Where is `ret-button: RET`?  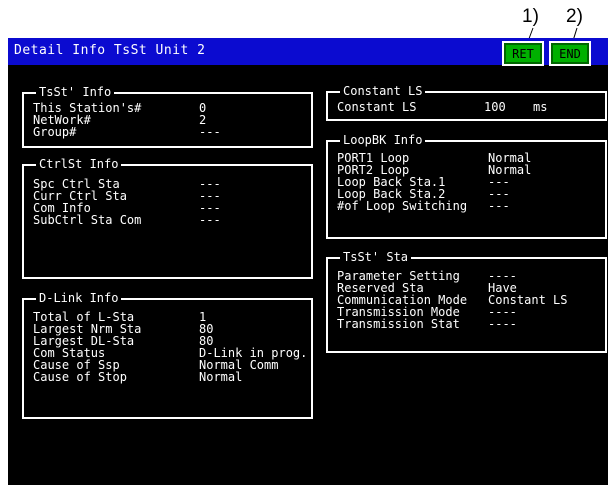 ret-button: RET is located at coordinates (523, 53).